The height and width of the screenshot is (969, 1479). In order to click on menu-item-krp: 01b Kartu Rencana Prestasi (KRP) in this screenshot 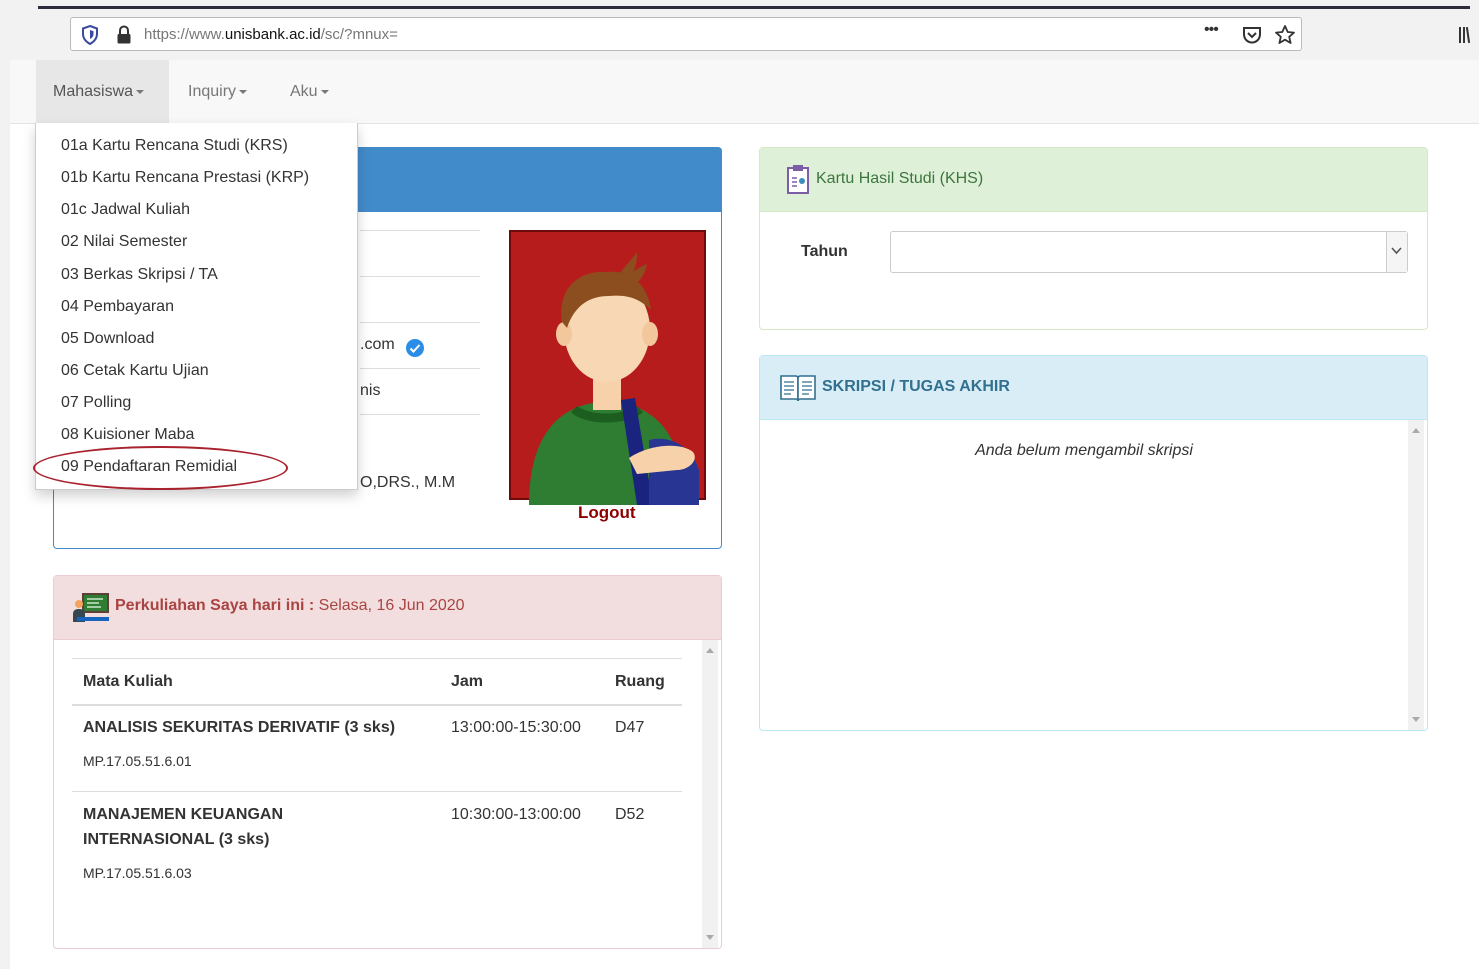, I will do `click(185, 178)`.